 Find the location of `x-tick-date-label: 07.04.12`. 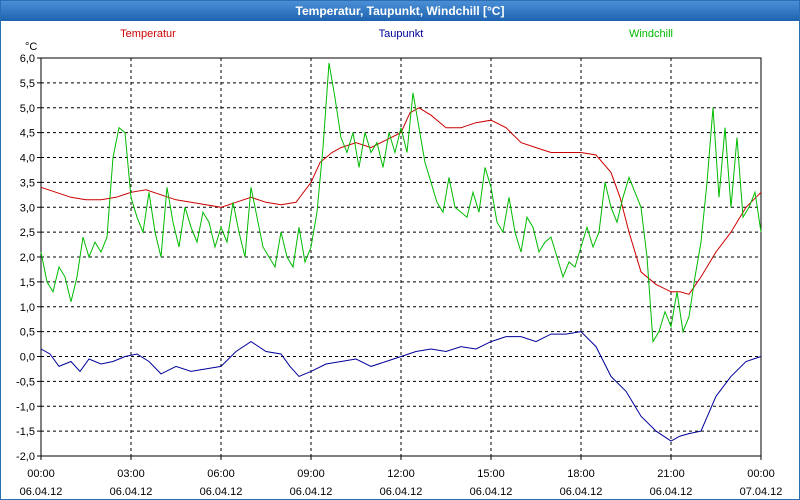

x-tick-date-label: 07.04.12 is located at coordinates (761, 492).